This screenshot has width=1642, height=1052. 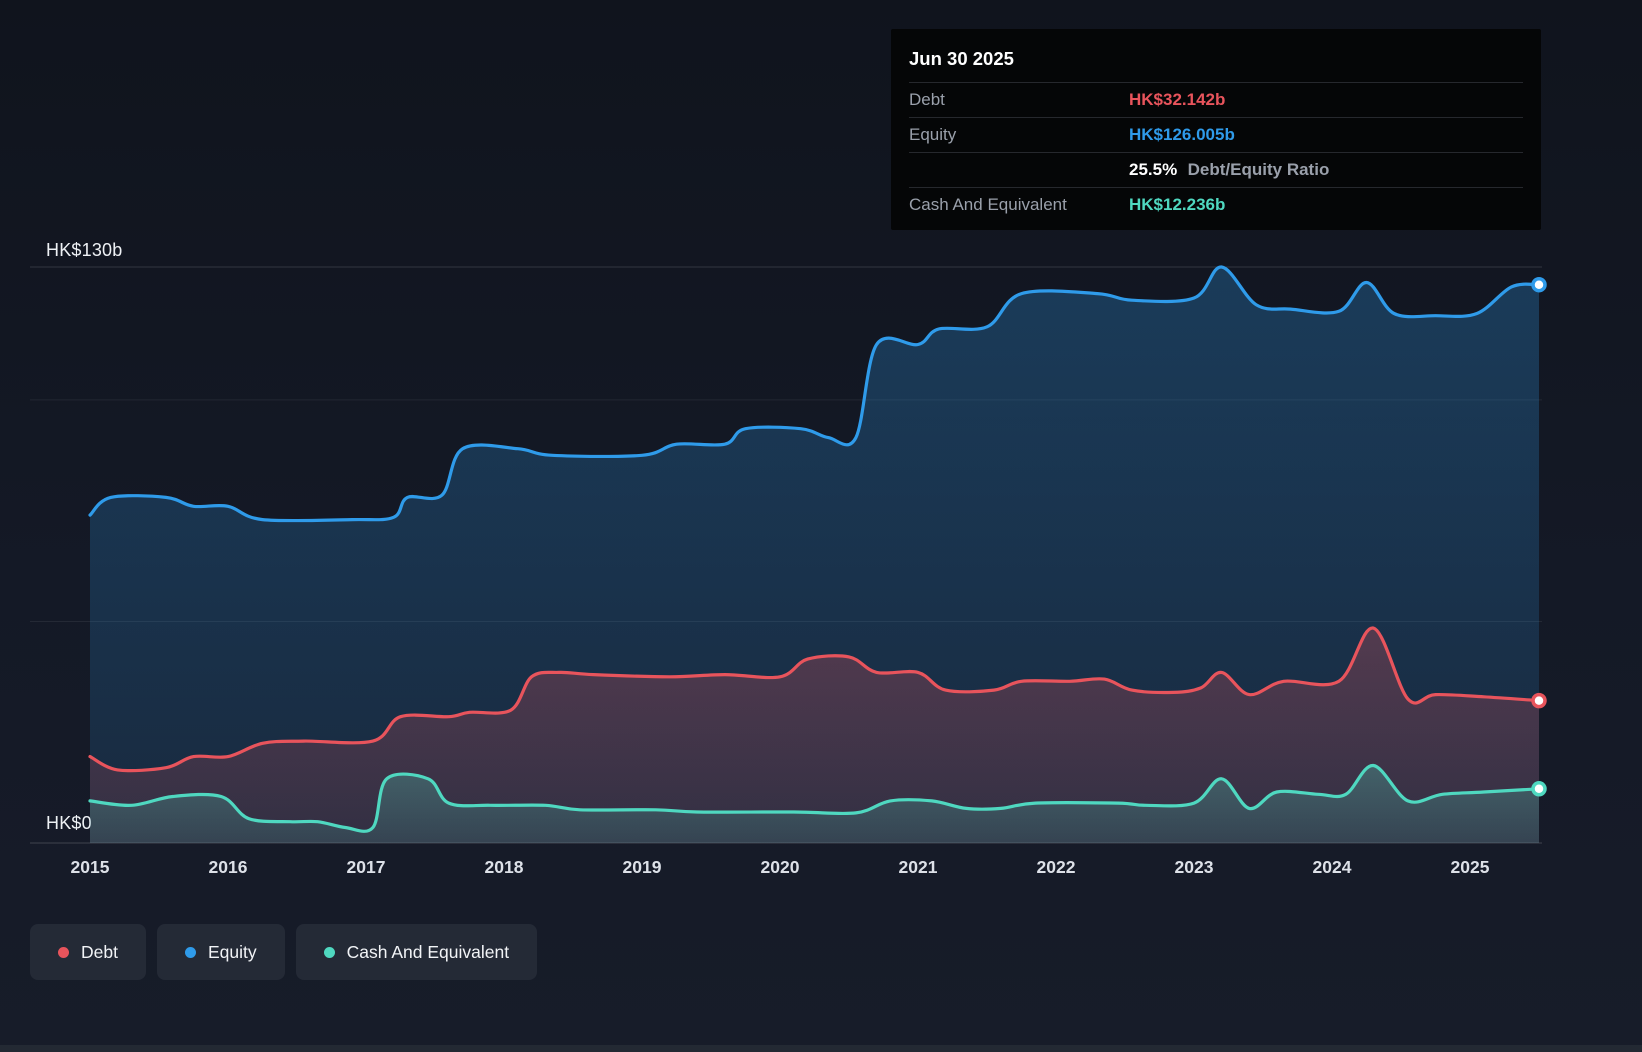 What do you see at coordinates (780, 867) in the screenshot?
I see `x-tick-label-2020: 2020` at bounding box center [780, 867].